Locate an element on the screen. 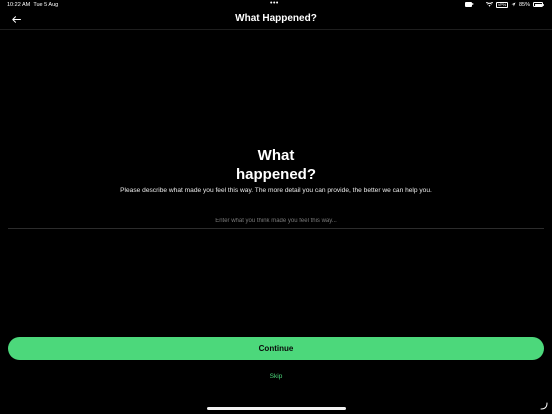 This screenshot has height=414, width=552. navigation-bar: What Happened? is located at coordinates (276, 20).